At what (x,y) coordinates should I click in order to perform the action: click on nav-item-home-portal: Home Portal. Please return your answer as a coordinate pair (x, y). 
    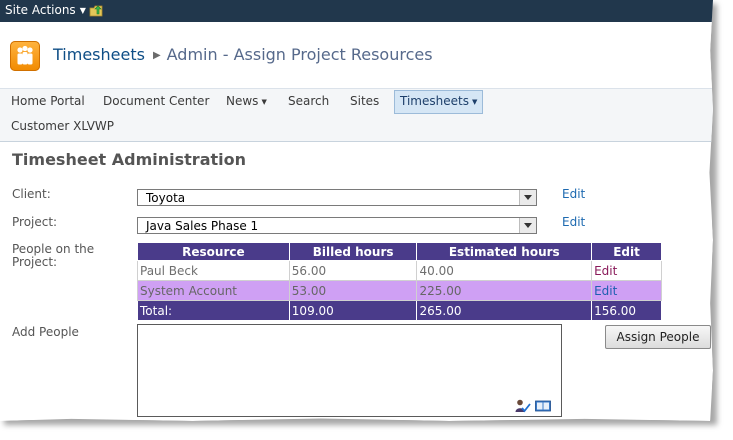
    Looking at the image, I should click on (48, 101).